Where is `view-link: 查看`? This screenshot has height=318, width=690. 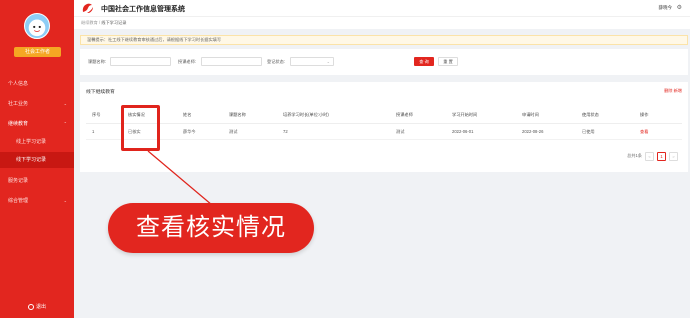 view-link: 查看 is located at coordinates (644, 131).